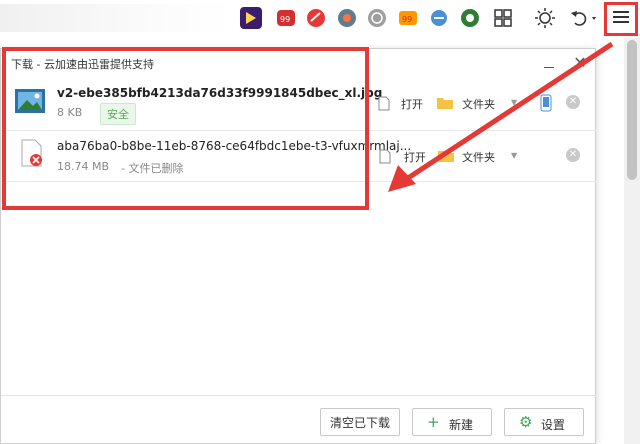 This screenshot has height=444, width=640. I want to click on game-app-icon, so click(347, 18).